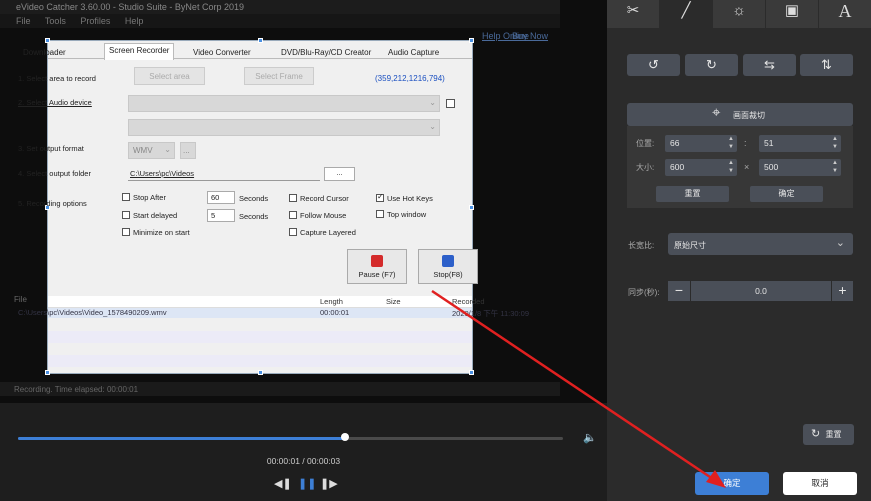 This screenshot has height=501, width=871. Describe the element at coordinates (633, 14) in the screenshot. I see `scissors-icon: ✂` at that location.